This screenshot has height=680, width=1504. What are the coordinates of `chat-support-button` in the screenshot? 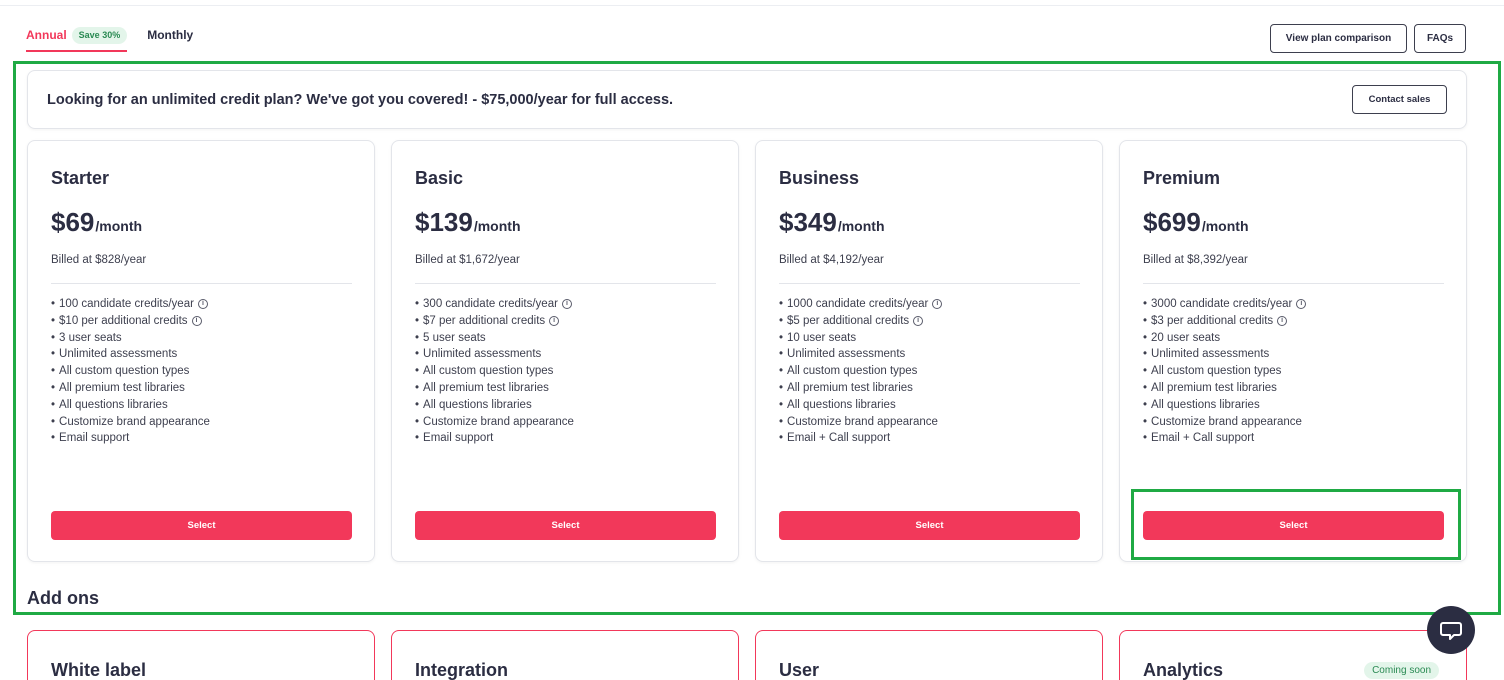 It's located at (1451, 630).